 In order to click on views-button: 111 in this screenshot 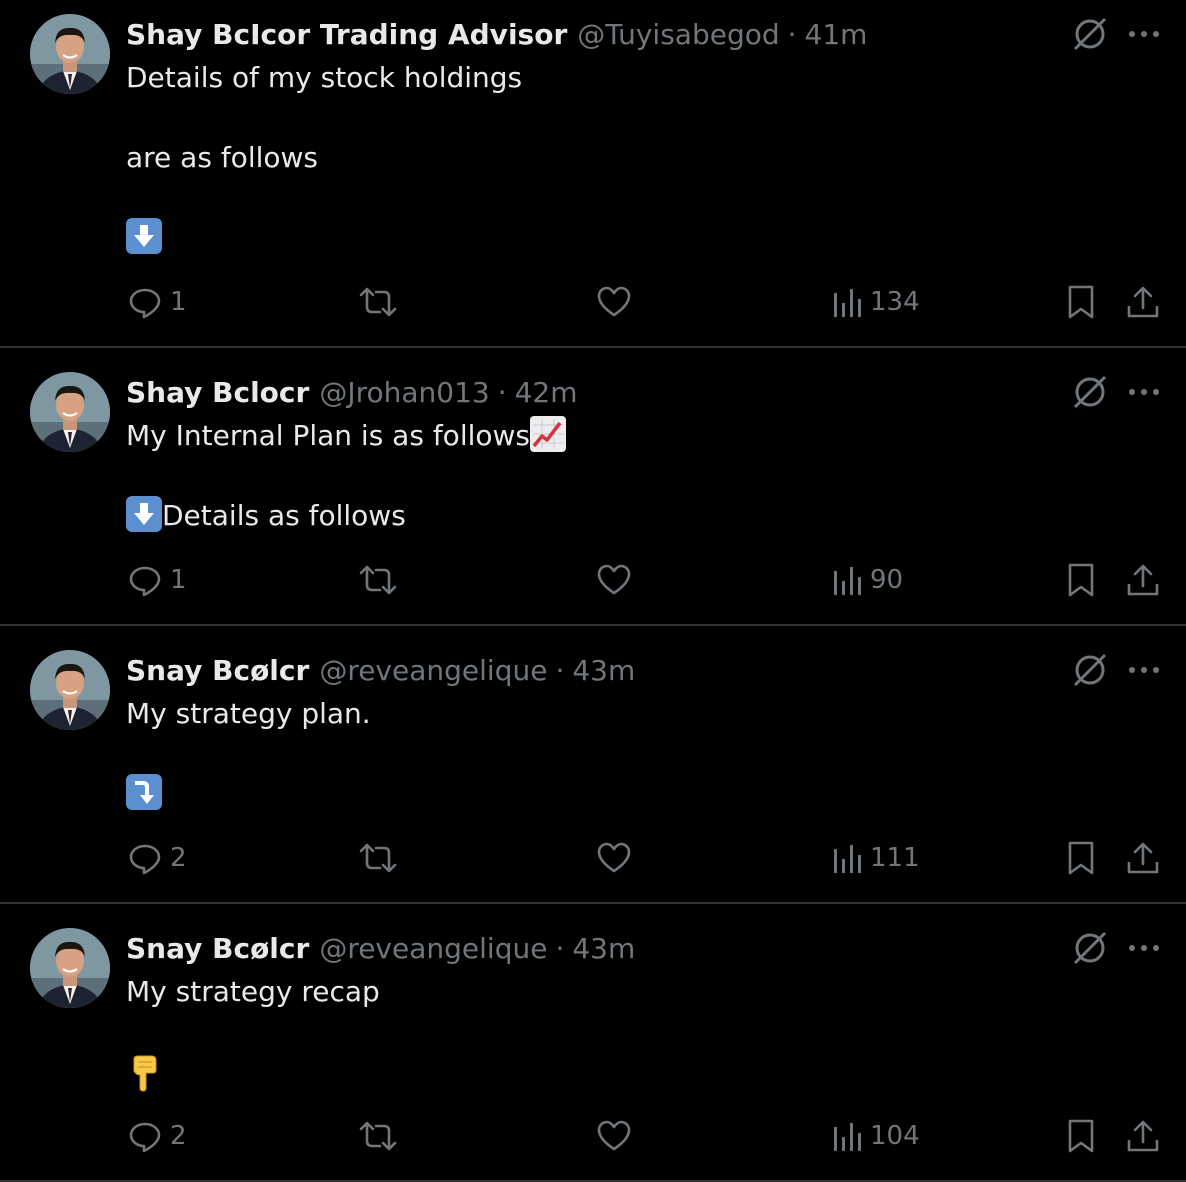, I will do `click(876, 858)`.